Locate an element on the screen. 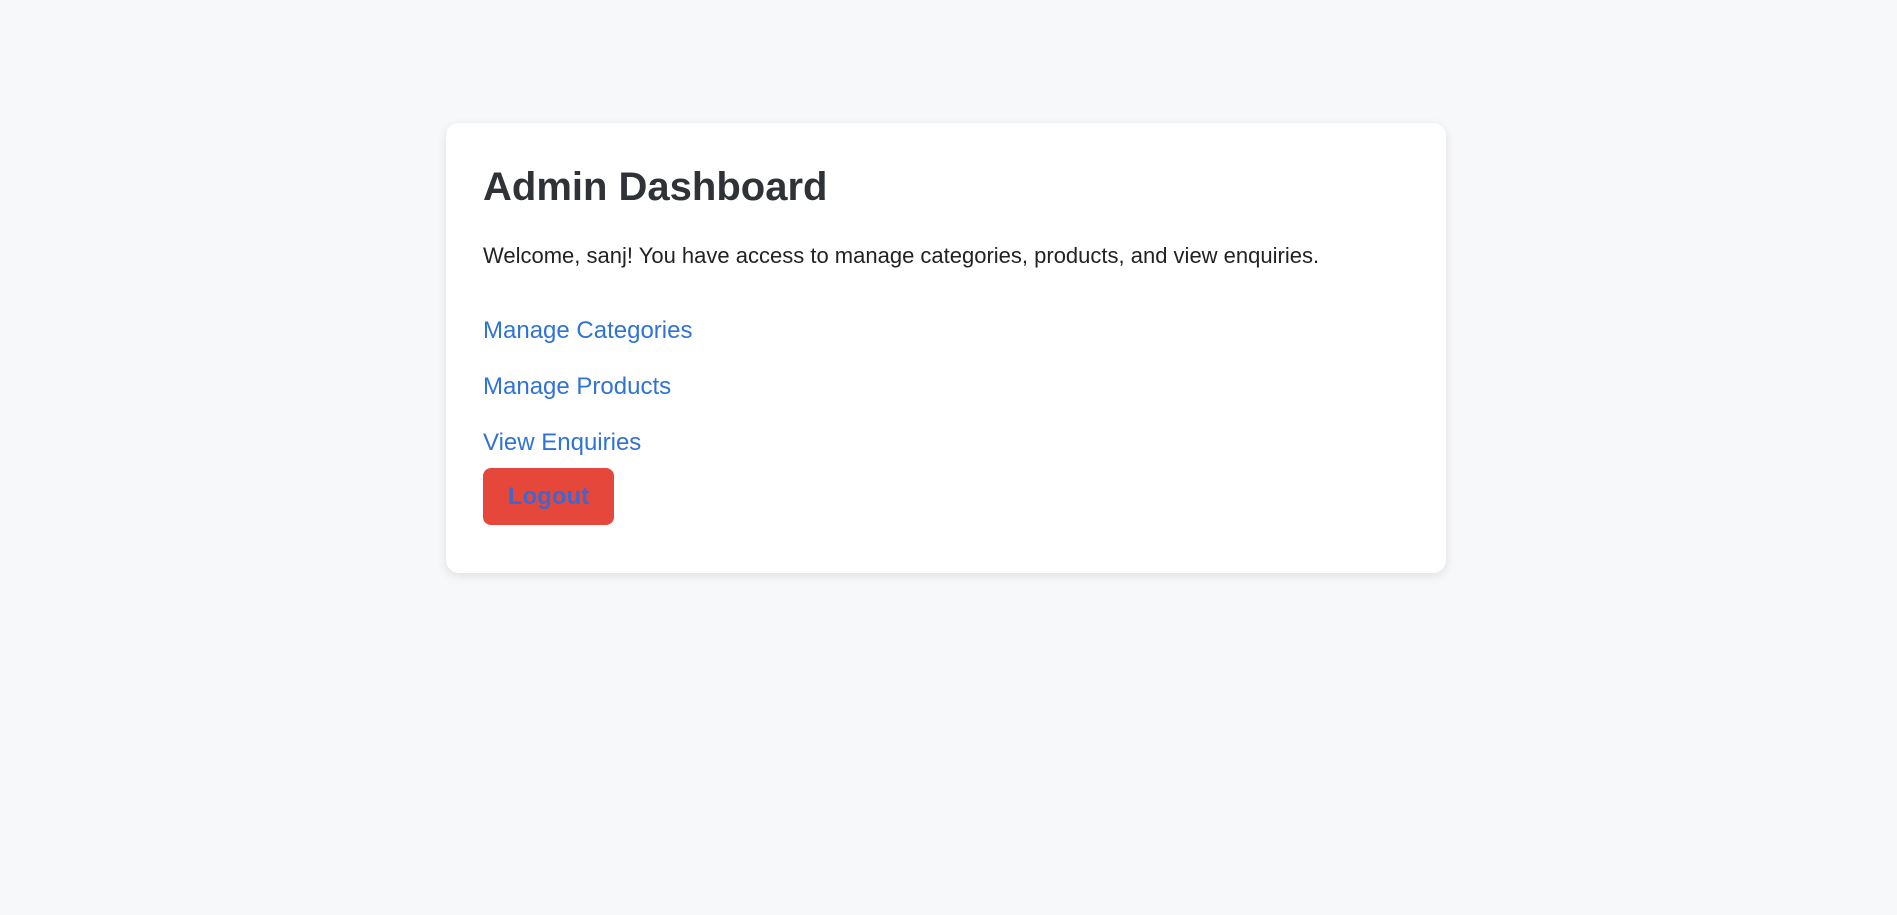  manage-products-link: Manage Products is located at coordinates (577, 387).